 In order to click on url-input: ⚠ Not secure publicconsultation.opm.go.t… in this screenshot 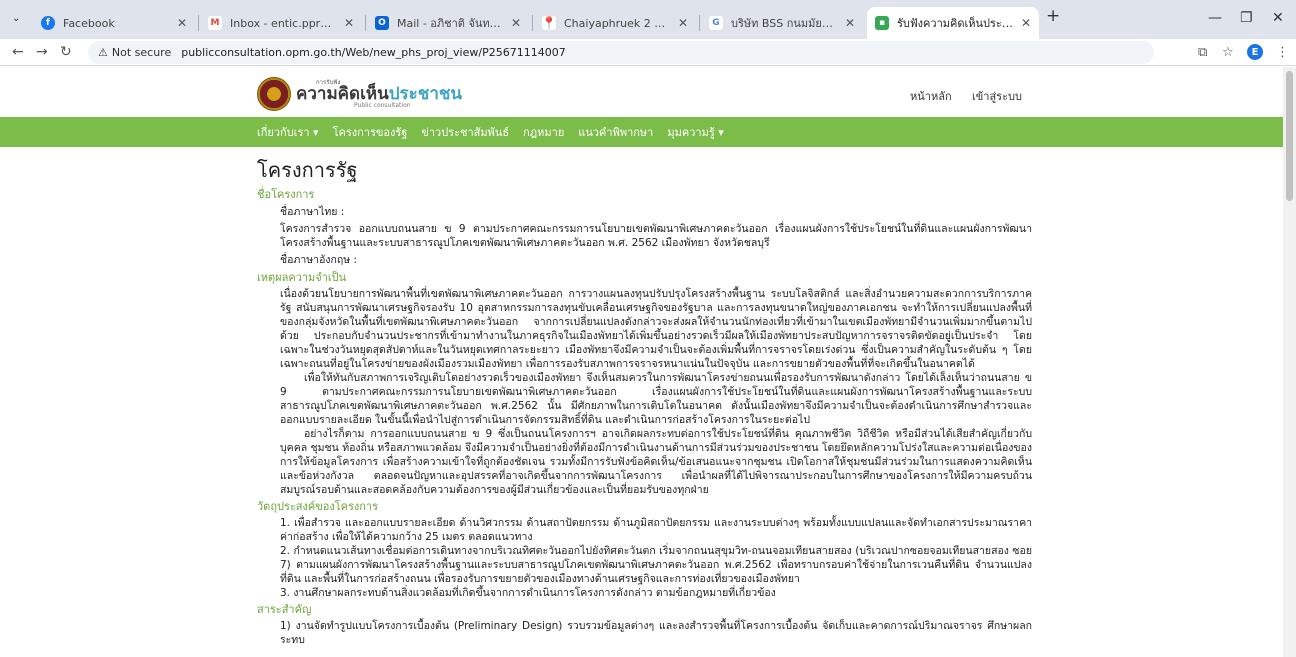, I will do `click(621, 52)`.